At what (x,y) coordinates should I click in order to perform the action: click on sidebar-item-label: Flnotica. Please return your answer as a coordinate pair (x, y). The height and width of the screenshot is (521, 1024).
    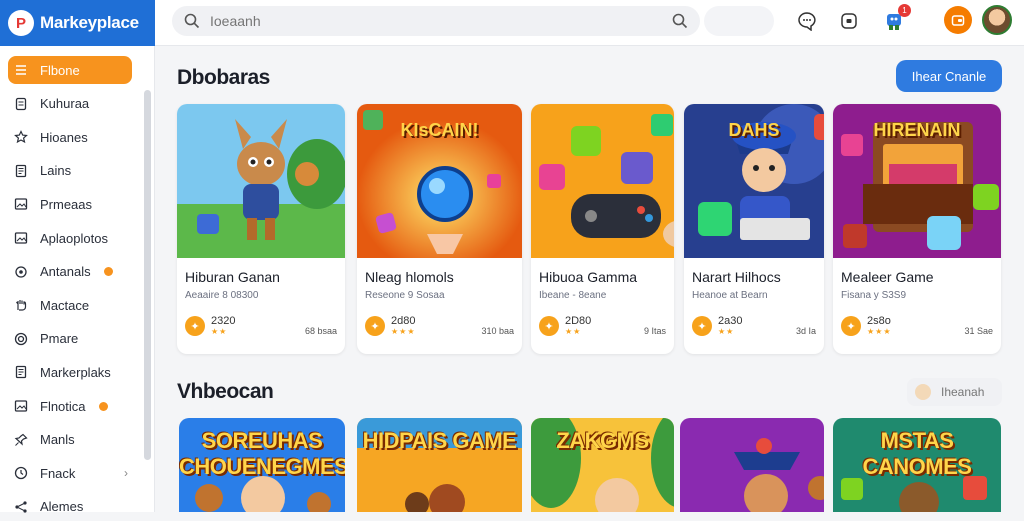
    Looking at the image, I should click on (63, 406).